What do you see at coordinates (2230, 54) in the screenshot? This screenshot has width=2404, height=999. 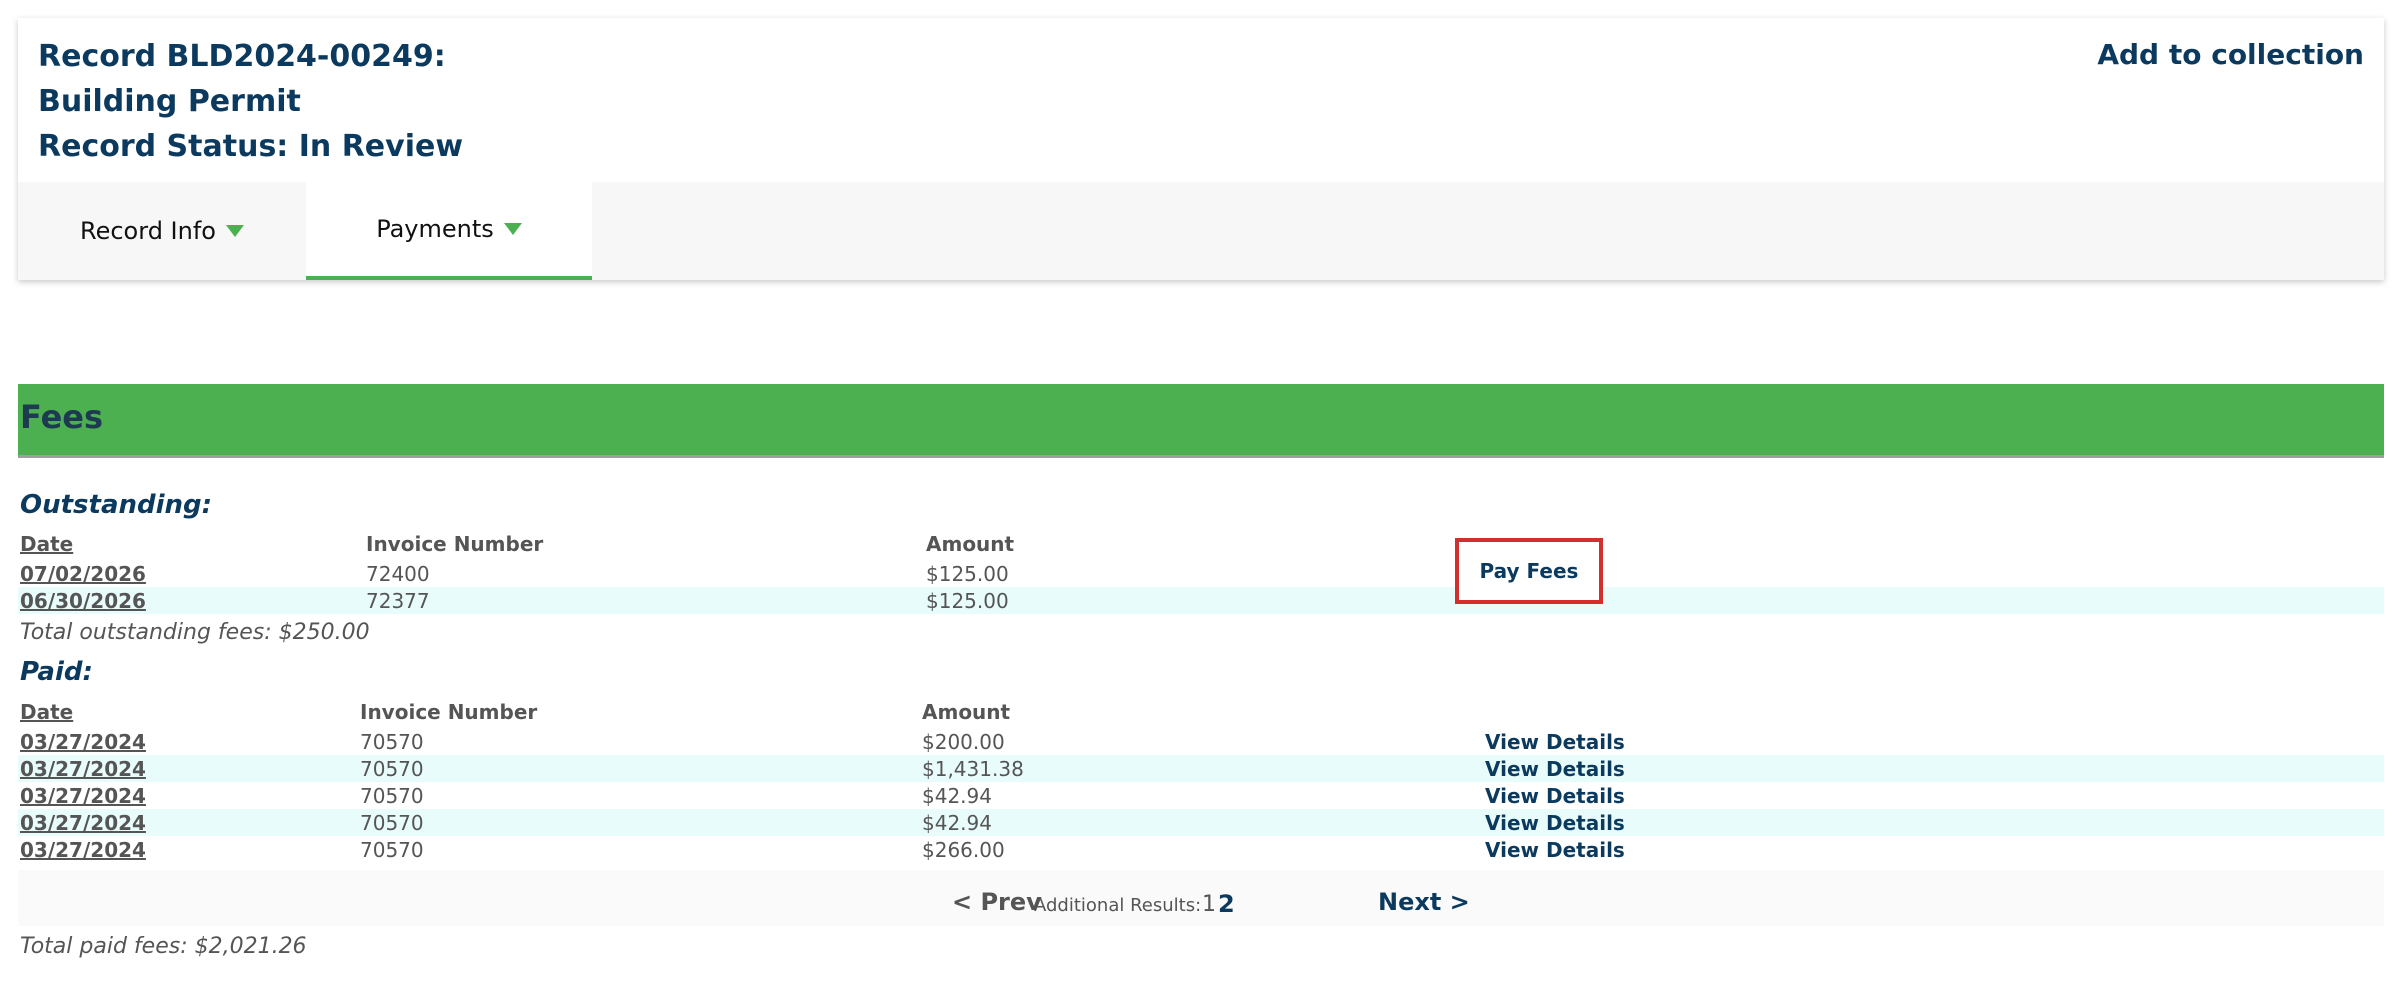 I see `add-to-collection-link: Add to collection` at bounding box center [2230, 54].